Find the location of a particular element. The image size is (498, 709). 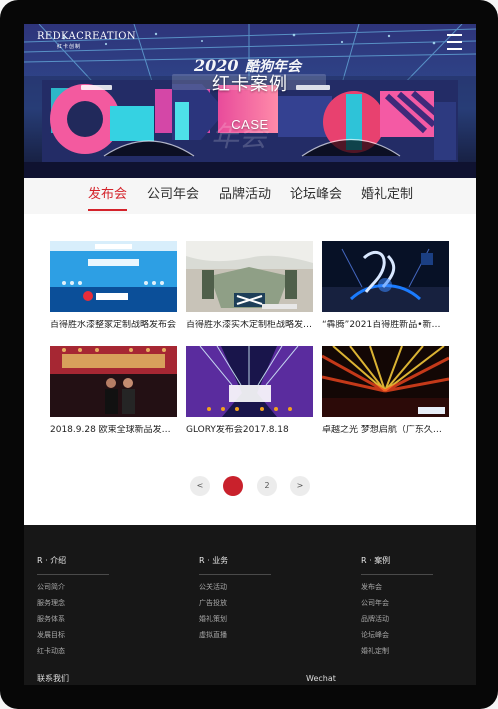

tab-launch-event: 发布会 is located at coordinates (108, 198).